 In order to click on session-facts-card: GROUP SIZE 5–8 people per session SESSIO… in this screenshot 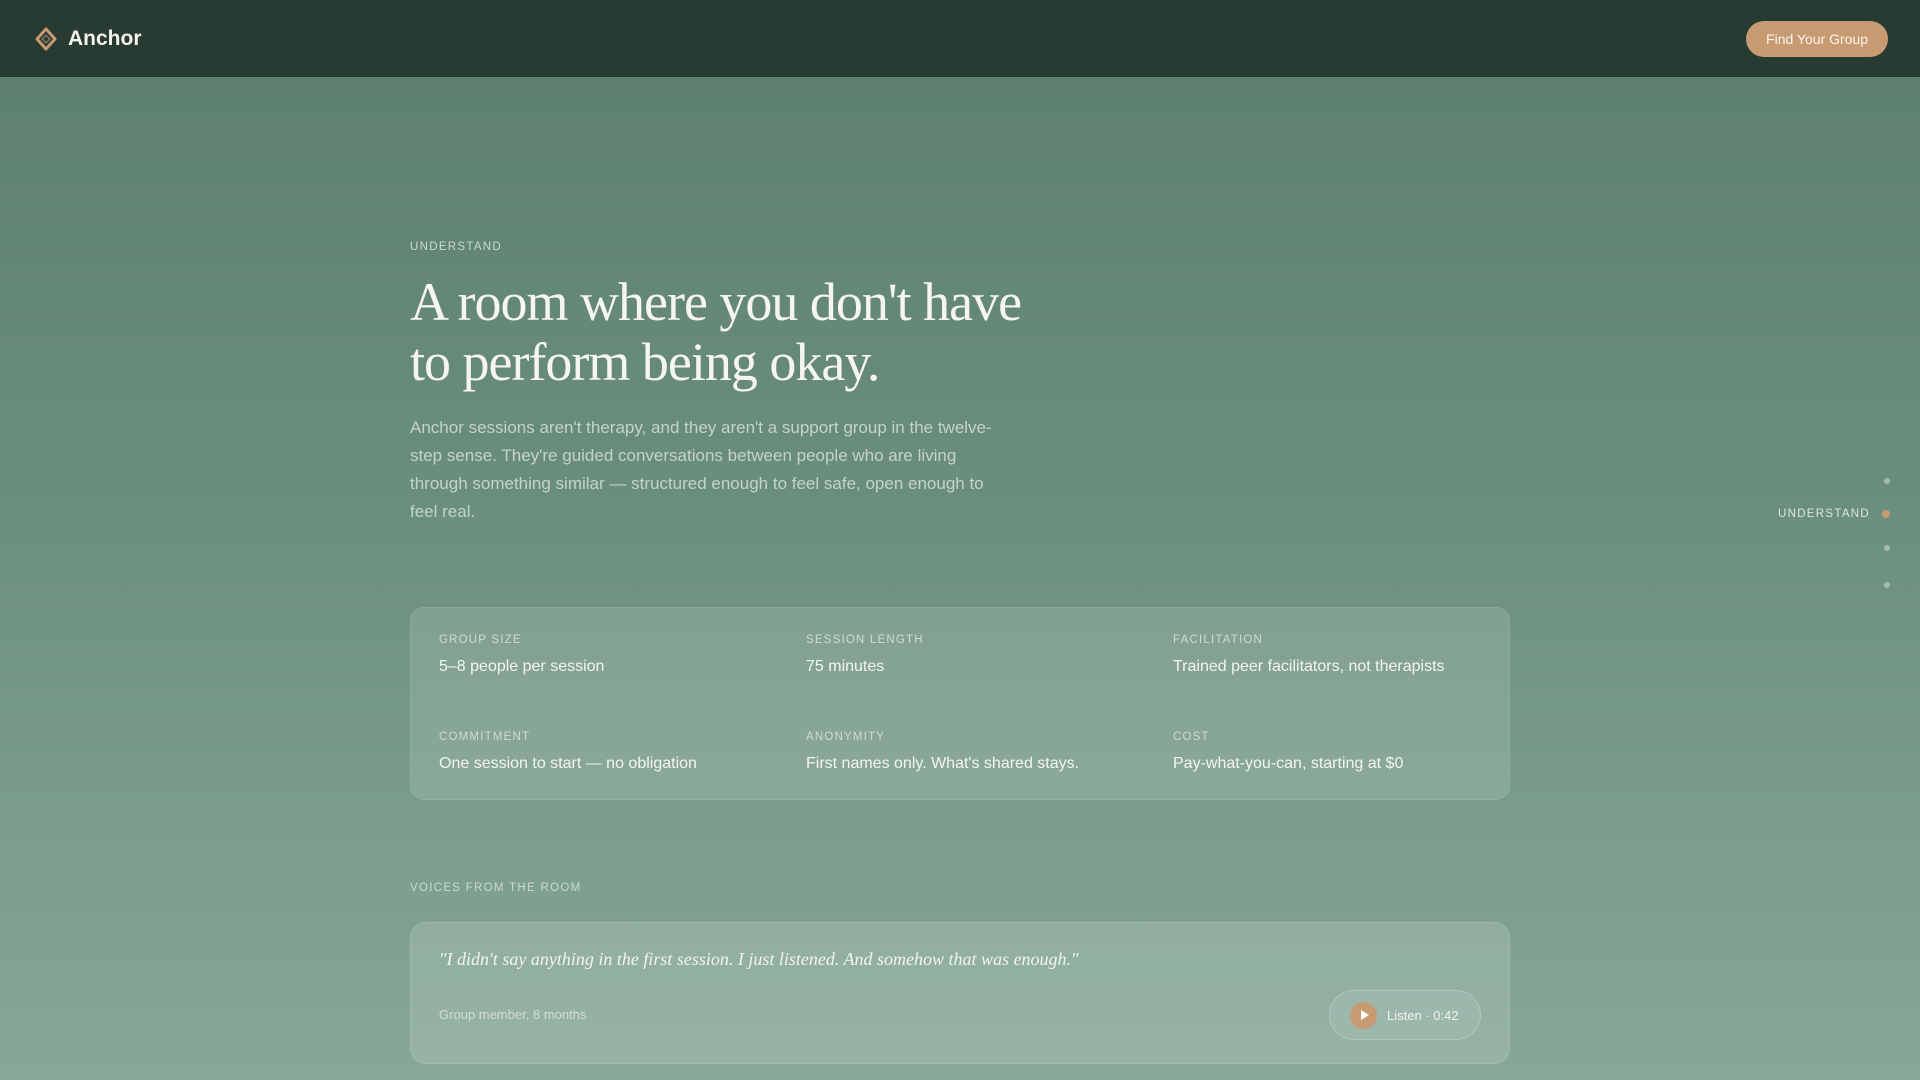, I will do `click(960, 703)`.